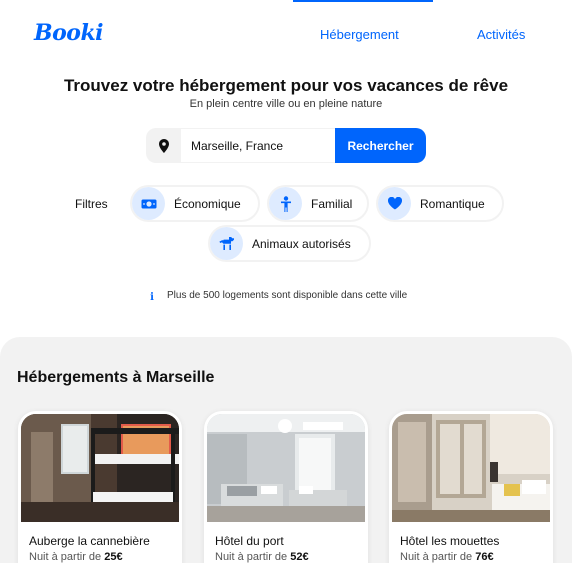 This screenshot has width=572, height=563. Describe the element at coordinates (207, 203) in the screenshot. I see `filter-label: Économique` at that location.